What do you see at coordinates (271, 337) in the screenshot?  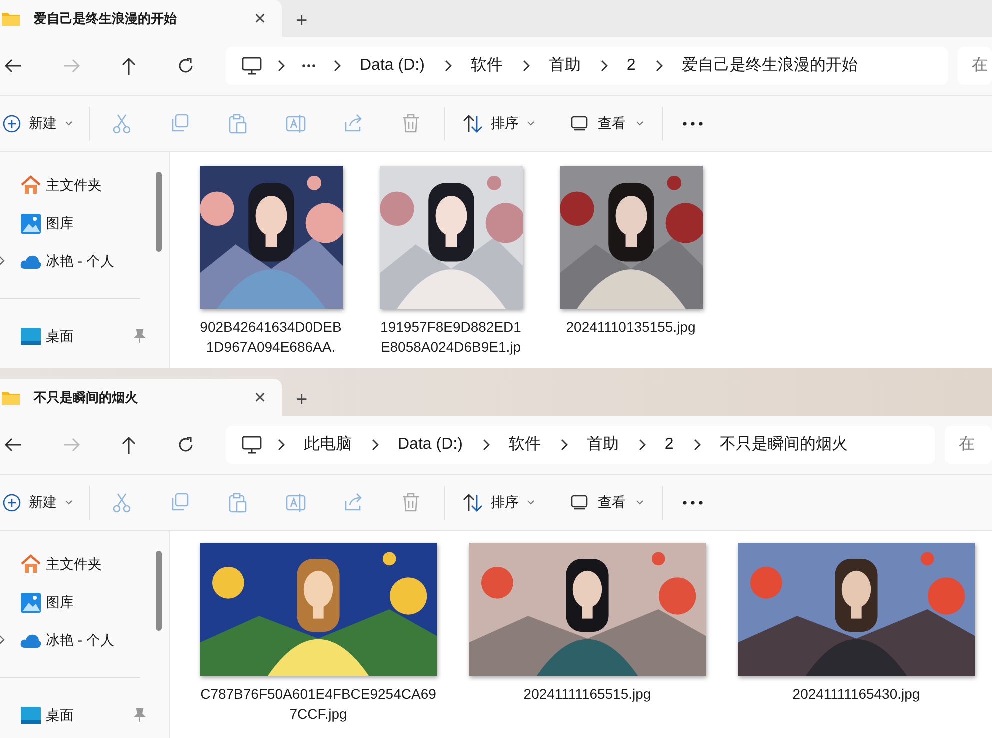 I see `file-name: 902B42641634D0DEB1D967A094E686AA.` at bounding box center [271, 337].